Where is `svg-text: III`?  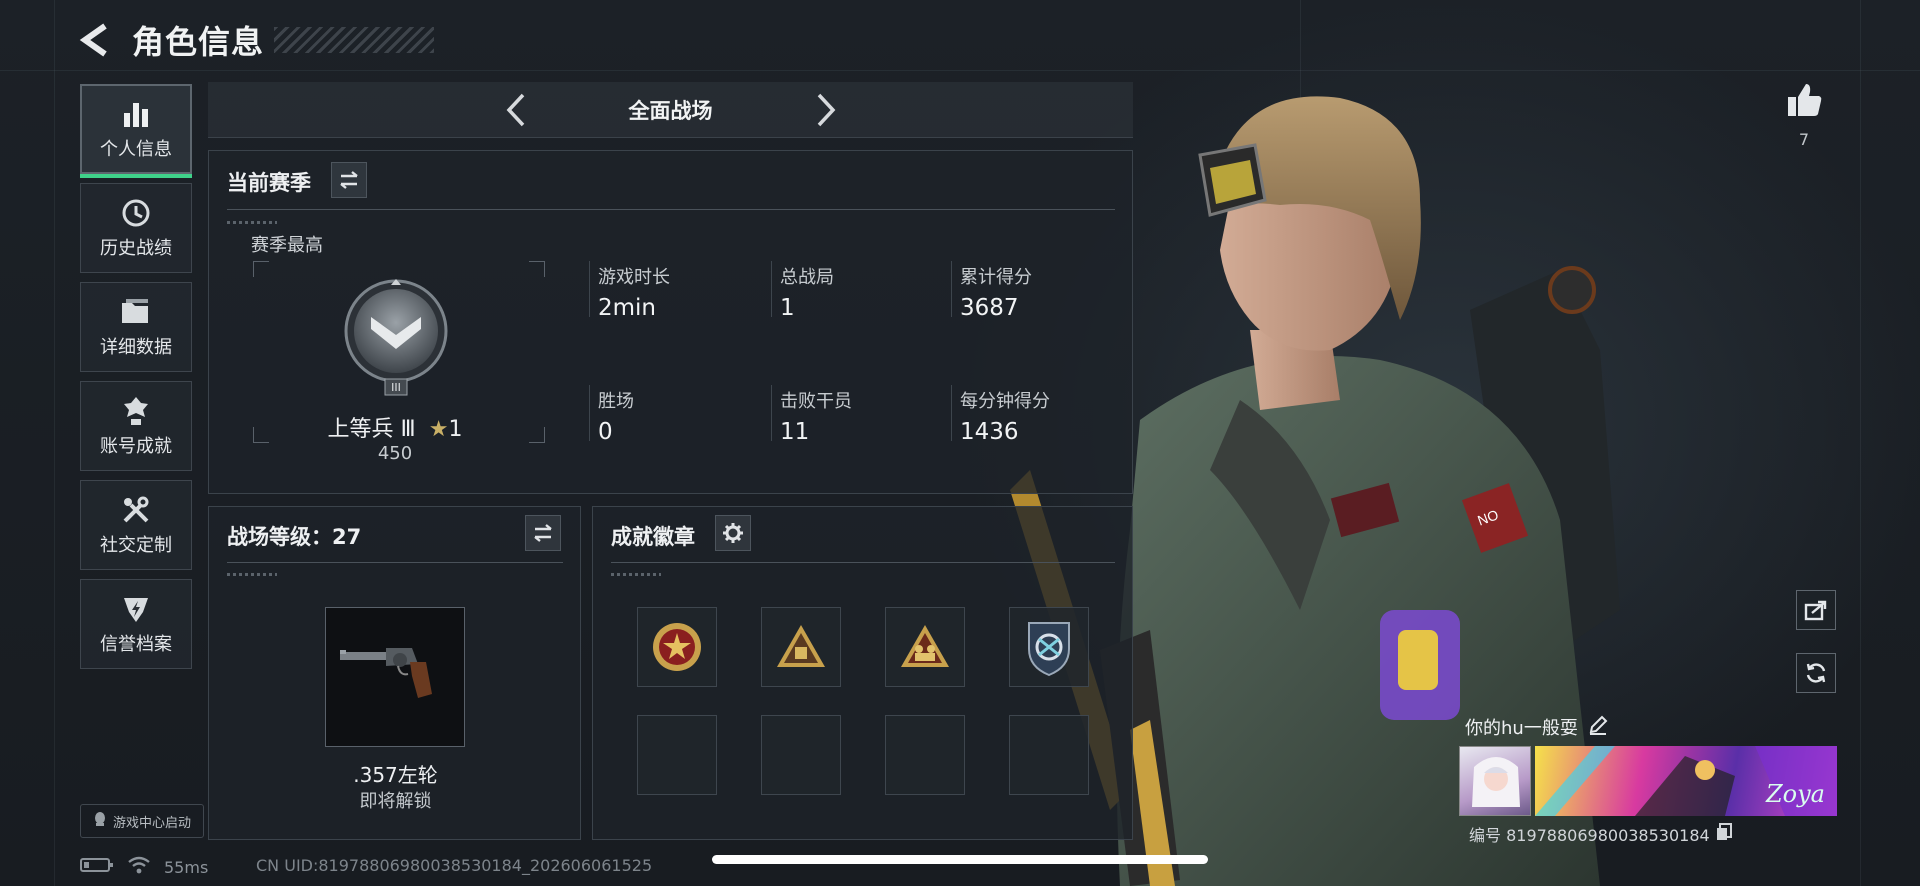
svg-text: III is located at coordinates (396, 387).